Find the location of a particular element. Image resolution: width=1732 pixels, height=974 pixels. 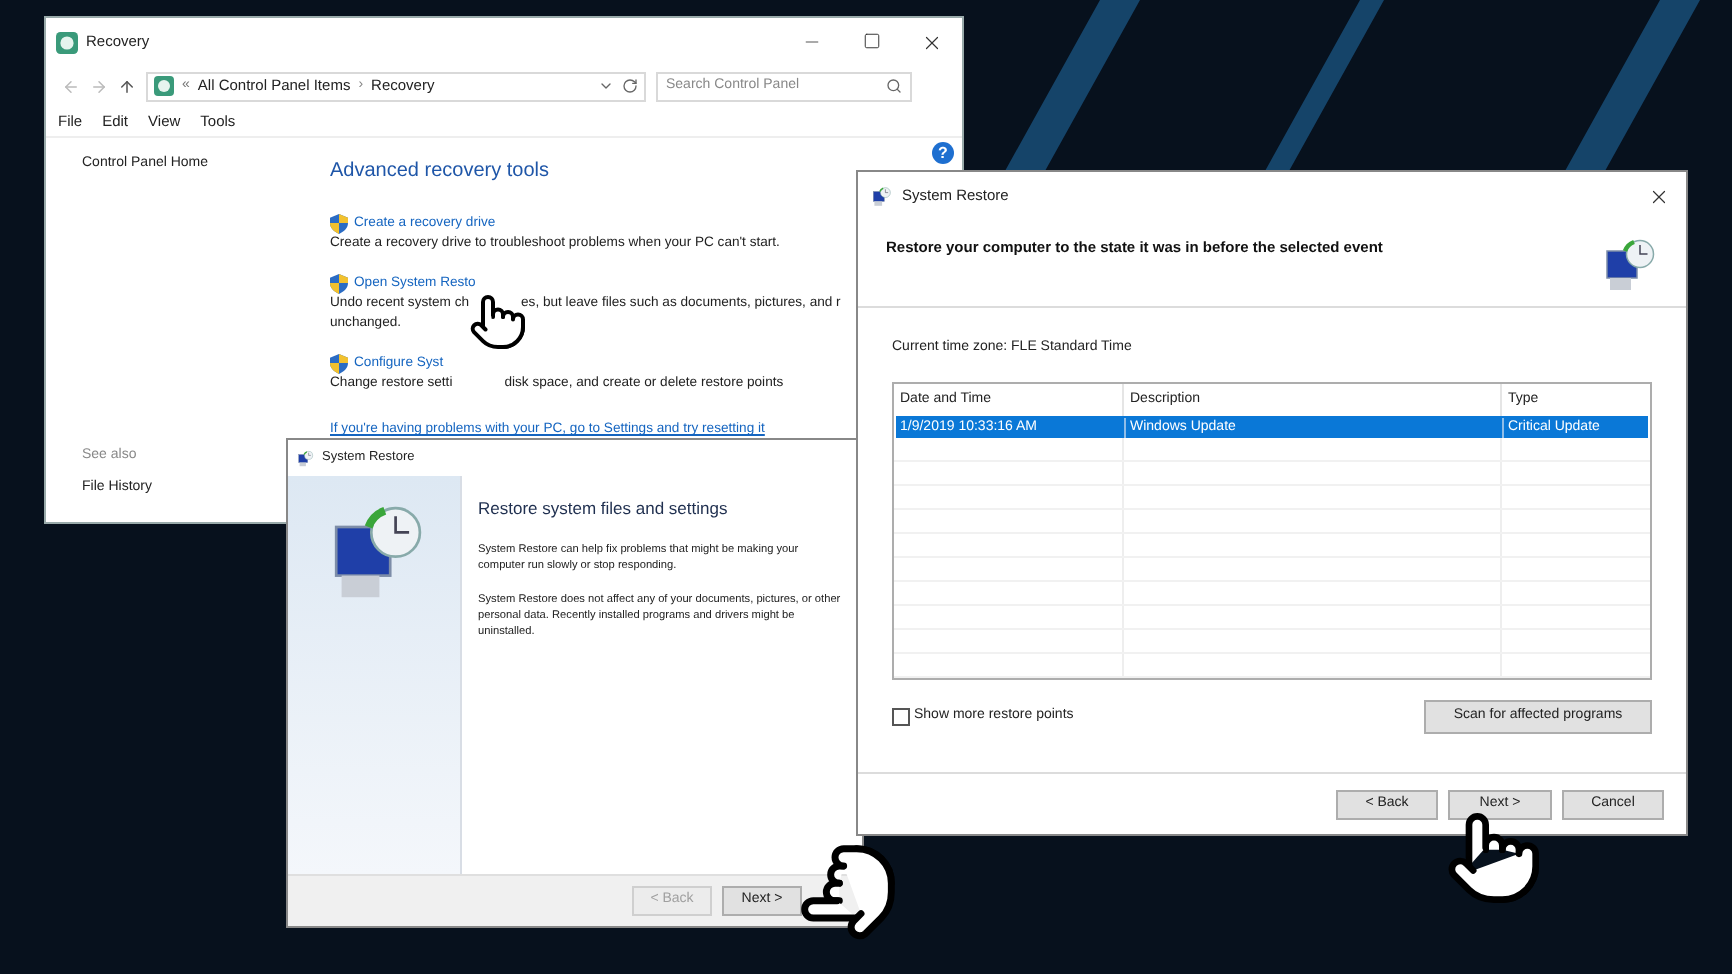

help-icon: ? is located at coordinates (943, 153).